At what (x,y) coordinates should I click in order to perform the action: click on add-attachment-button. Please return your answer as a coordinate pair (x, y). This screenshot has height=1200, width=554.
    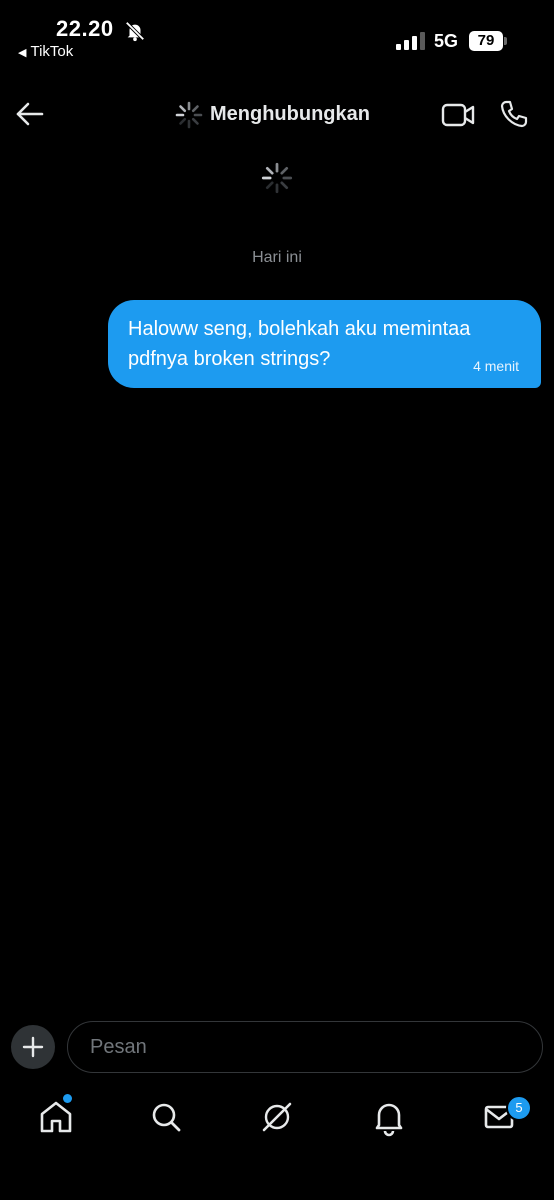
    Looking at the image, I should click on (33, 1047).